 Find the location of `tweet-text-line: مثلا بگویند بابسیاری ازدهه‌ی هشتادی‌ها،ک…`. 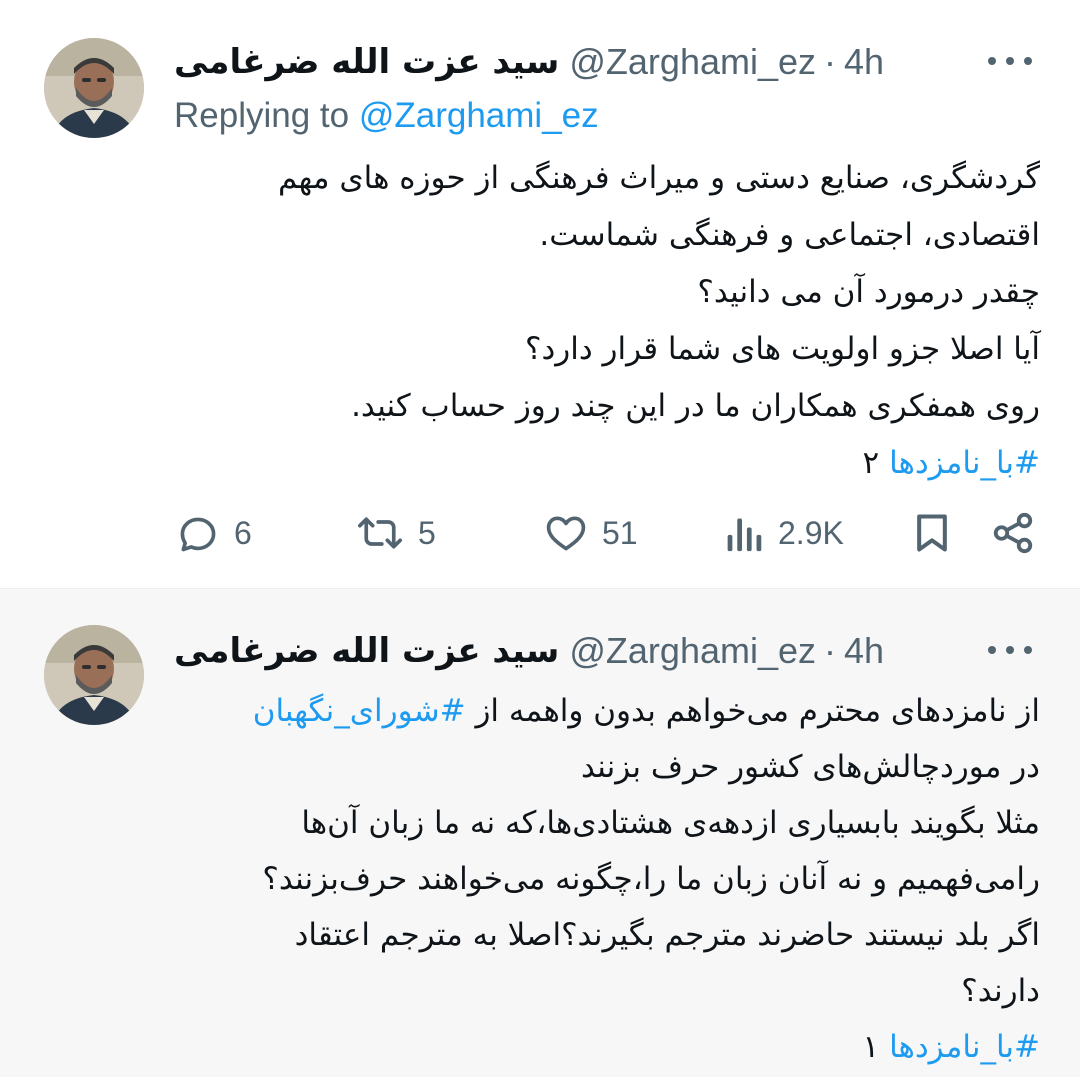

tweet-text-line: مثلا بگویند بابسیاری ازدهه‌ی هشتادی‌ها،ک… is located at coordinates (670, 823).